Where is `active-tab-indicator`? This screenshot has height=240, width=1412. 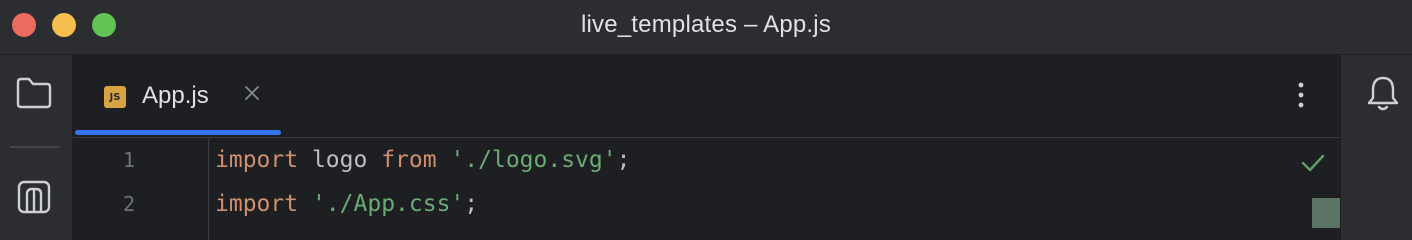
active-tab-indicator is located at coordinates (178, 132).